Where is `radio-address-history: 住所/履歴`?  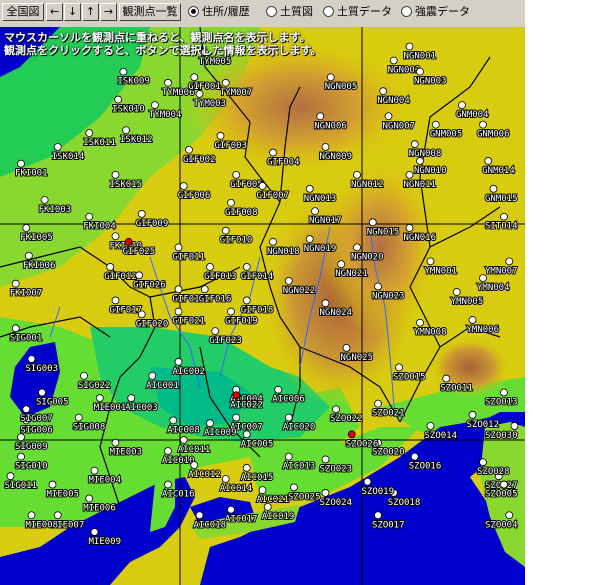
radio-address-history: 住所/履歴 is located at coordinates (219, 12).